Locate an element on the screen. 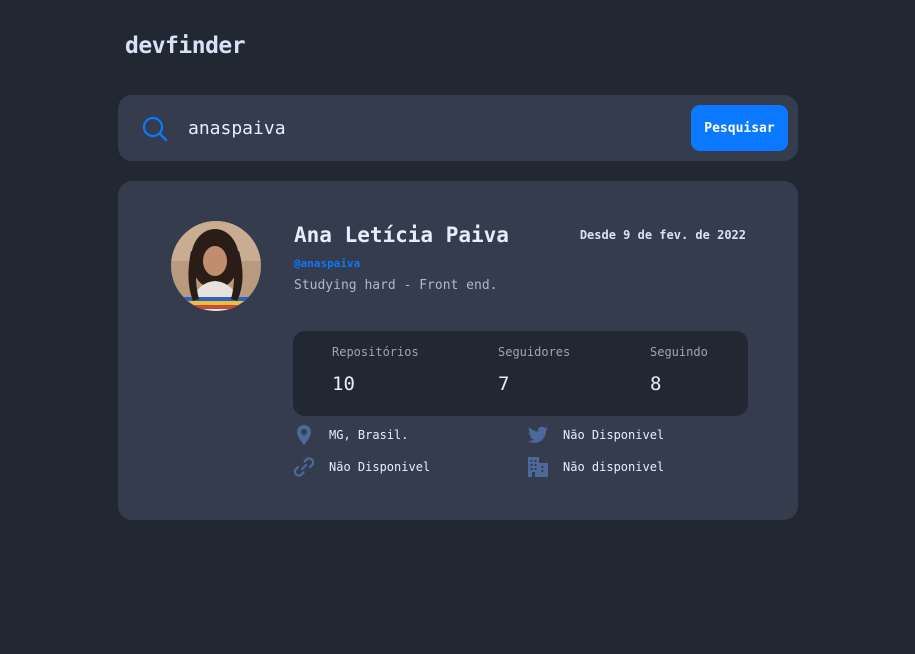  twitter-item: Não Disponivel is located at coordinates (595, 435).